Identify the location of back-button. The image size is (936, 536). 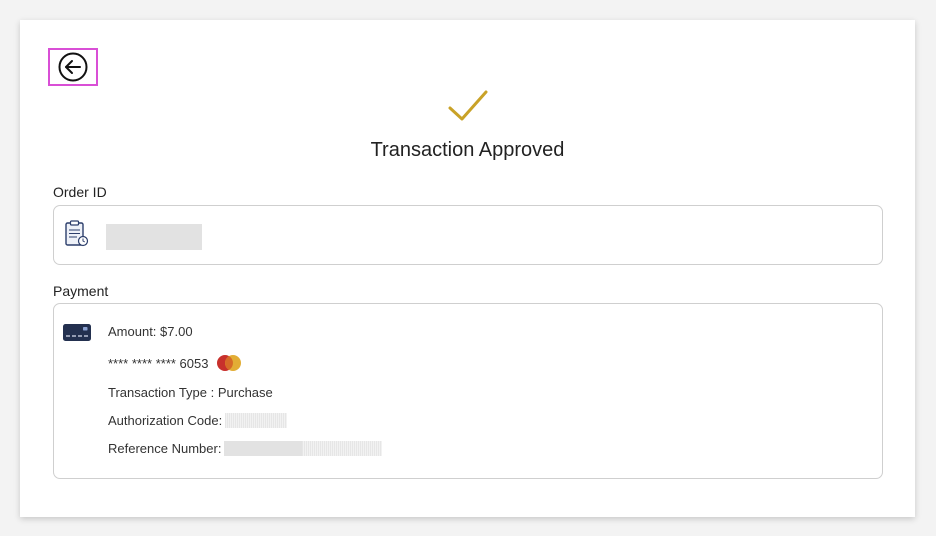
(73, 67).